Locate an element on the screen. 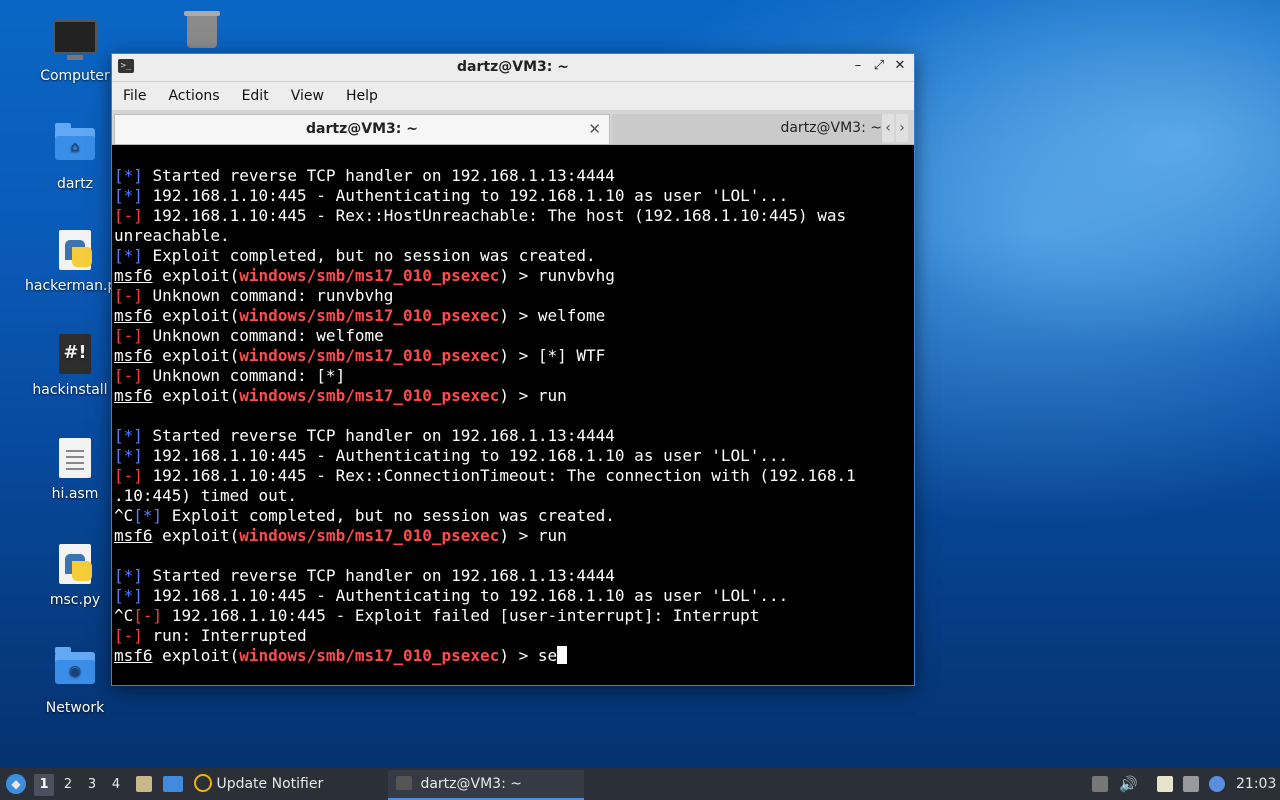  show-desktop-icon is located at coordinates (173, 784).